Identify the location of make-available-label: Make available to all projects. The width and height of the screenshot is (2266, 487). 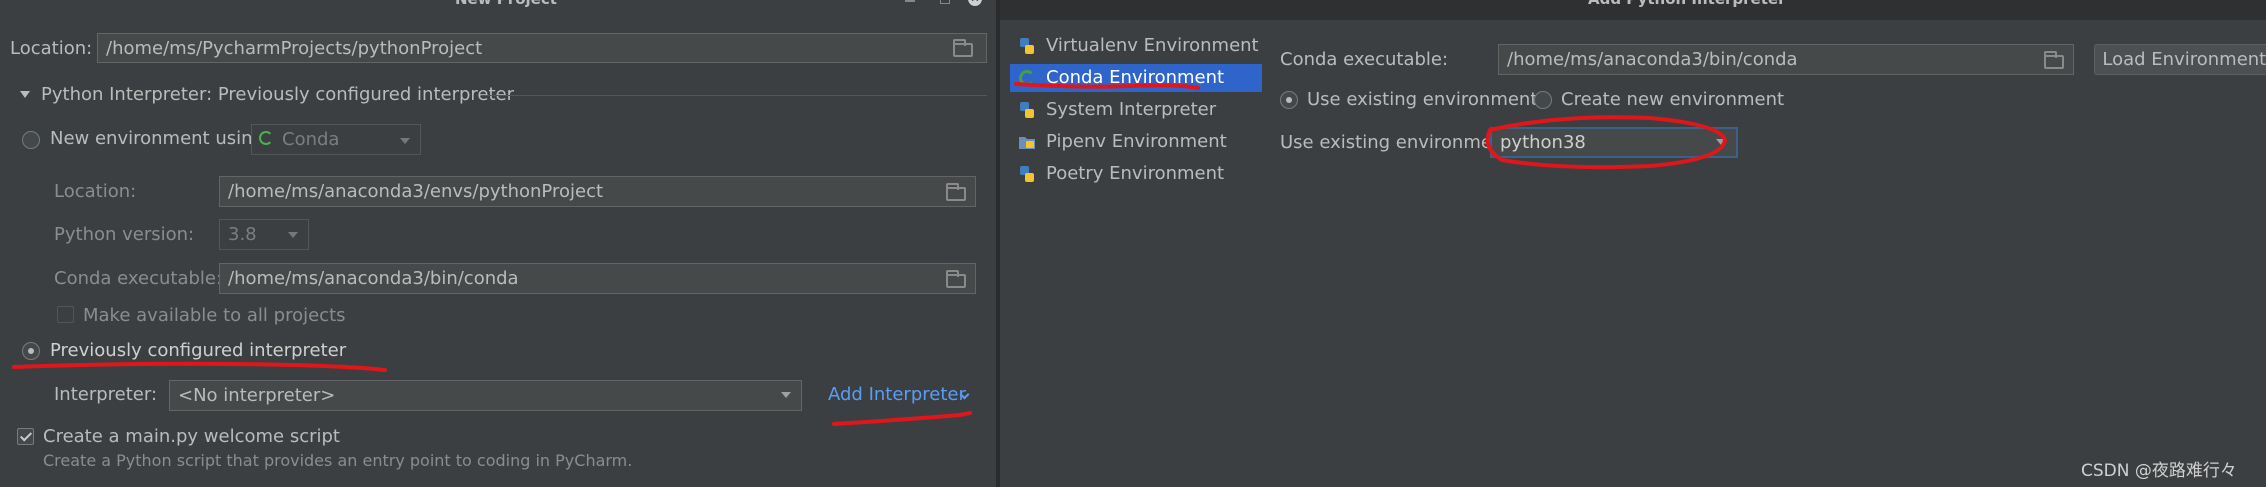
(214, 315).